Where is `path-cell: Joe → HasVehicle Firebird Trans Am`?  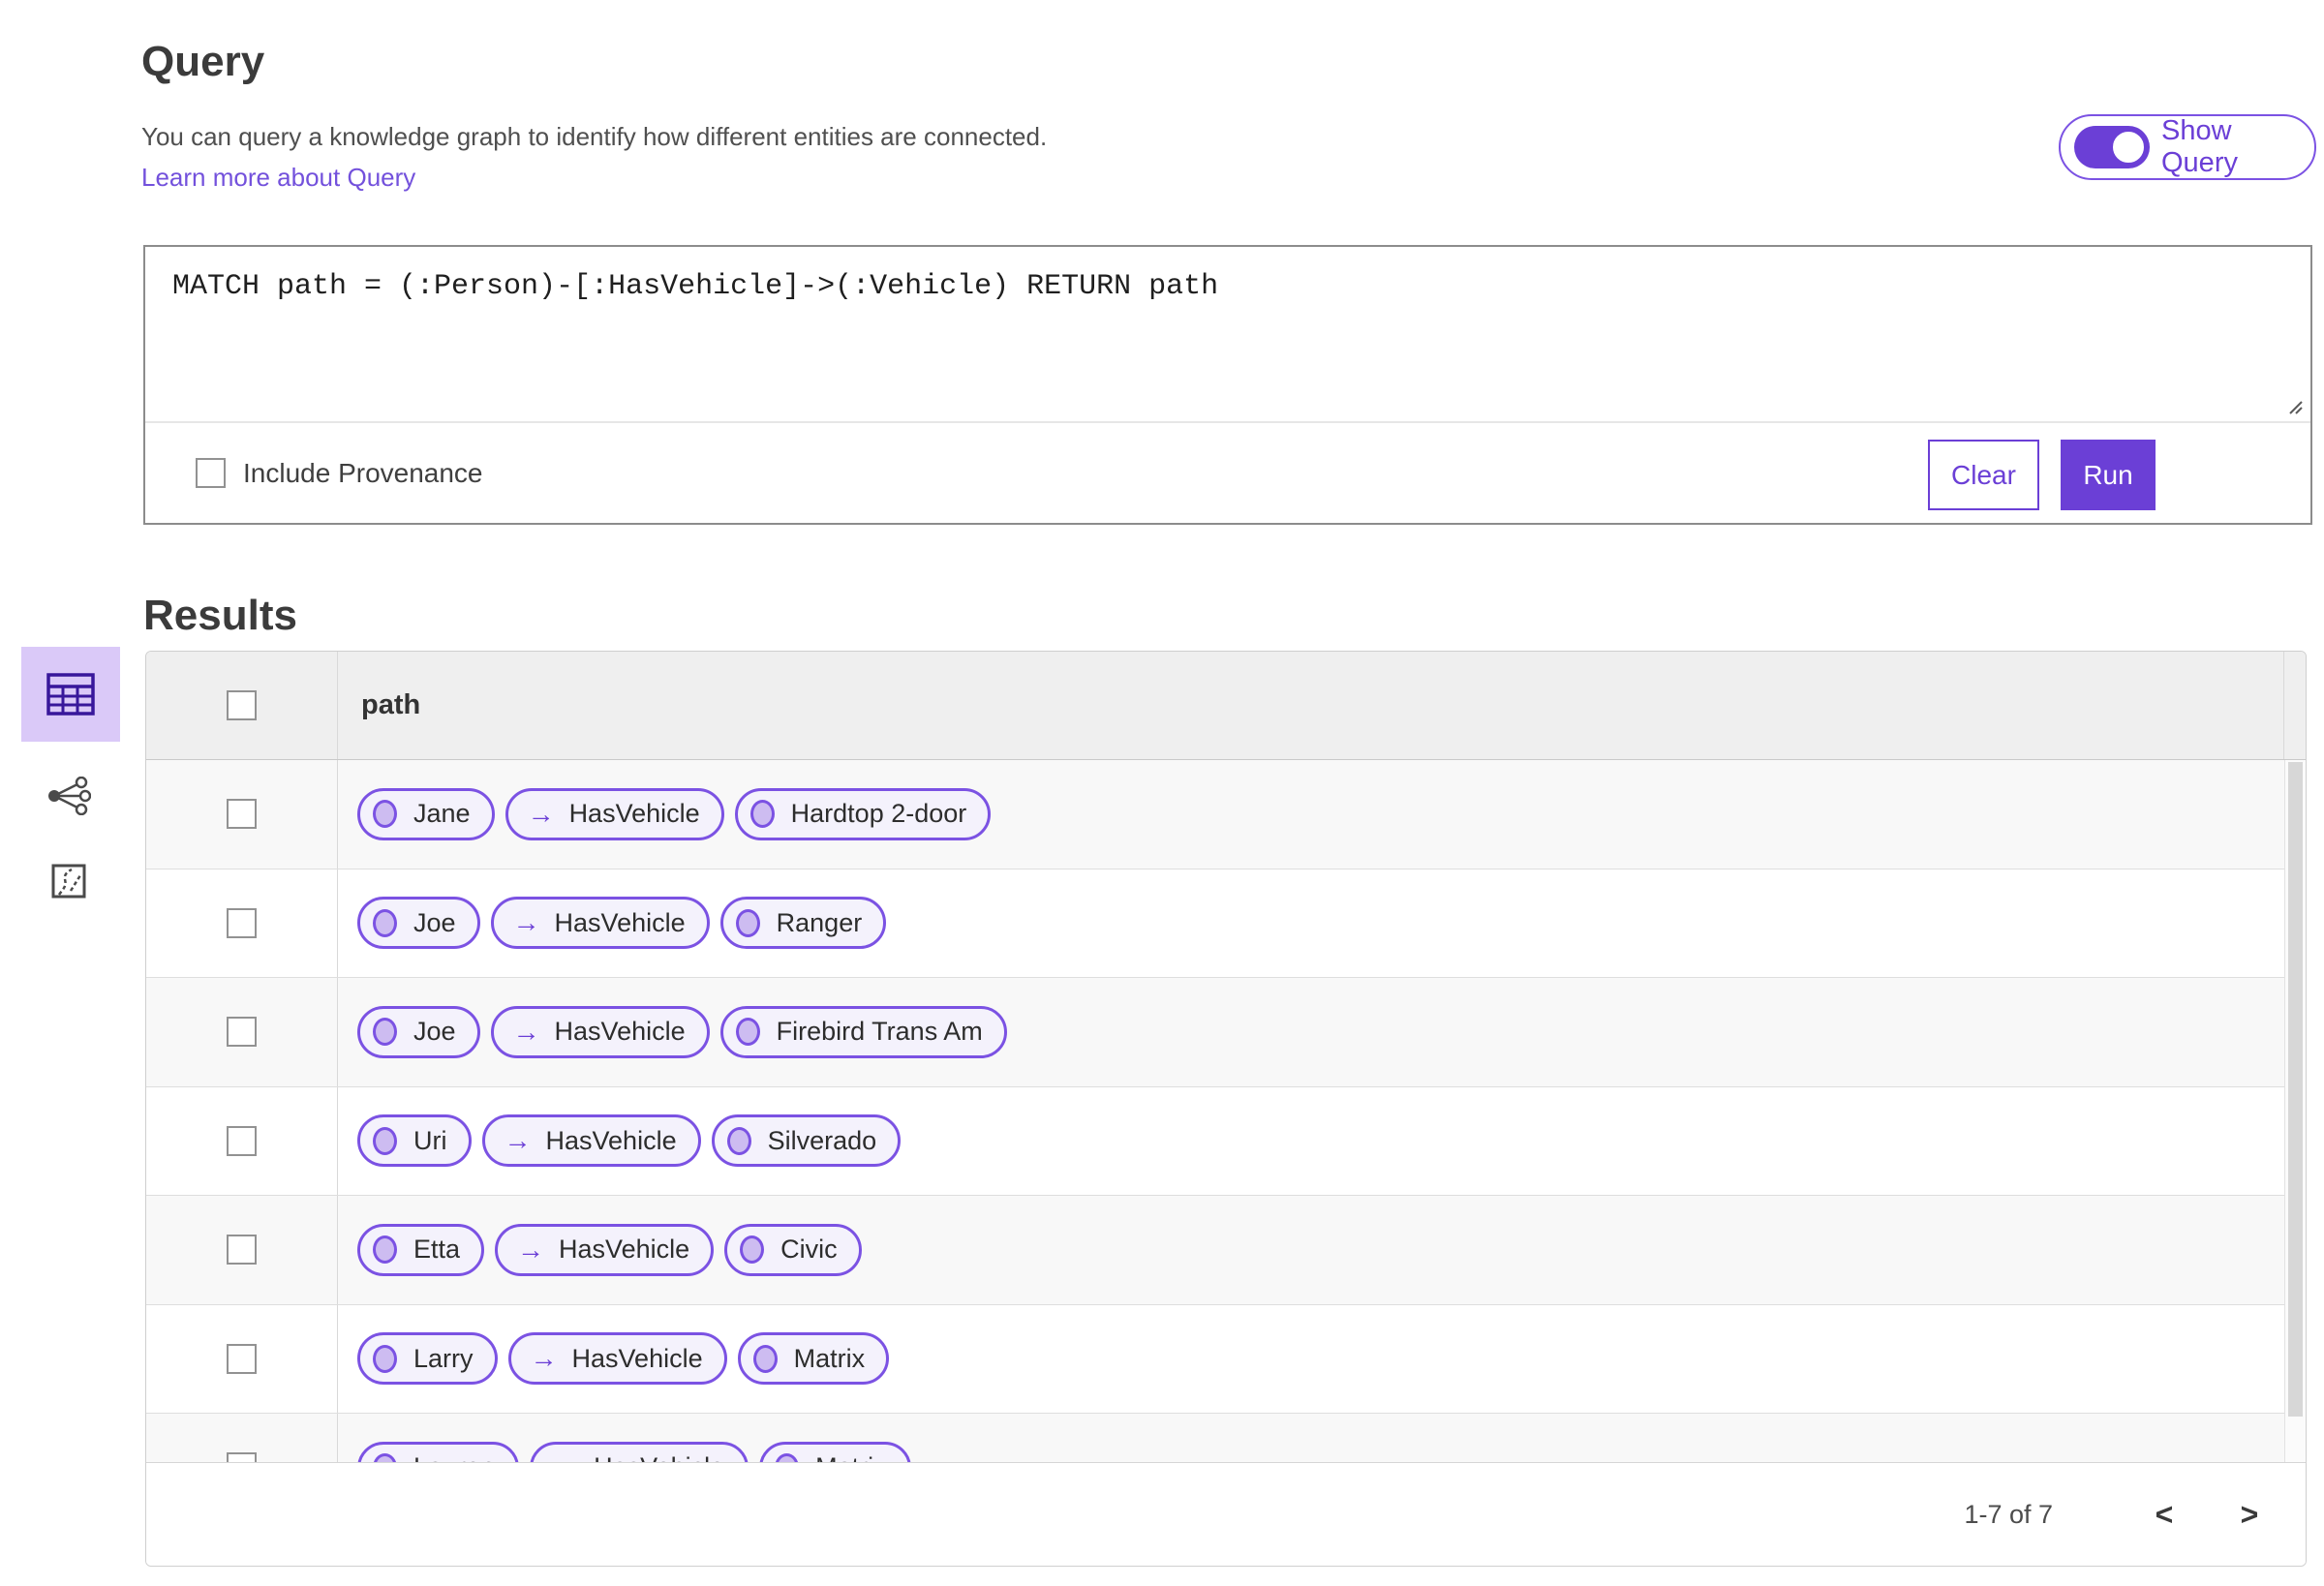
path-cell: Joe → HasVehicle Firebird Trans Am is located at coordinates (1322, 1032).